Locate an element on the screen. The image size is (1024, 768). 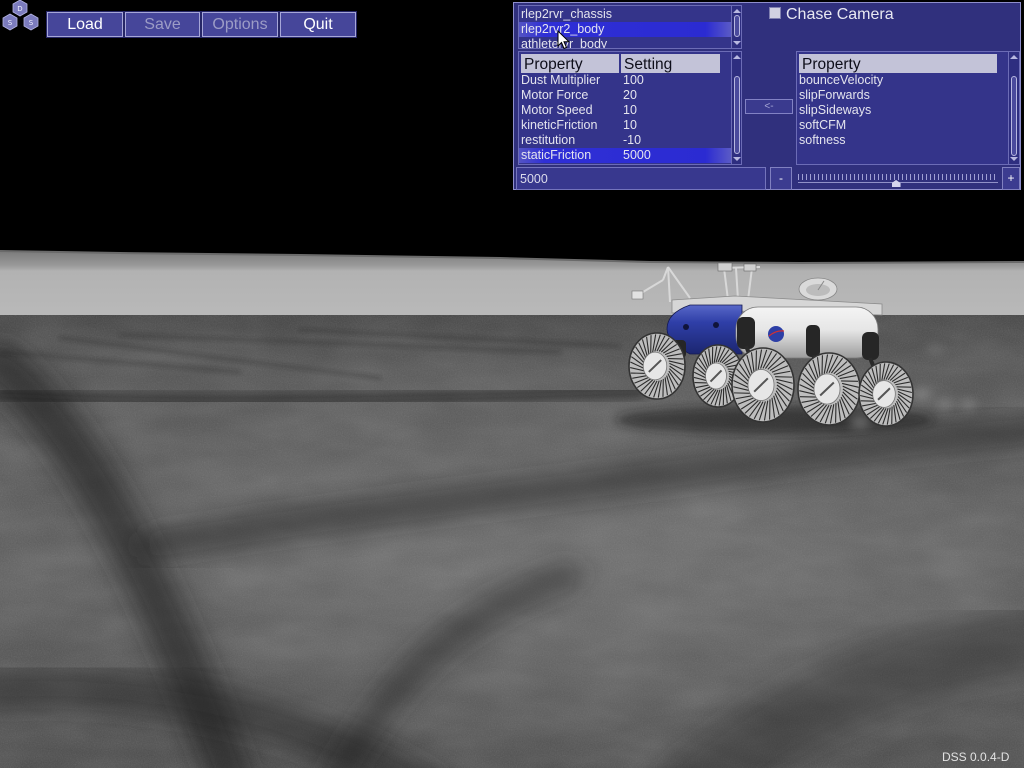
table-row: restitution -10 is located at coordinates (625, 140).